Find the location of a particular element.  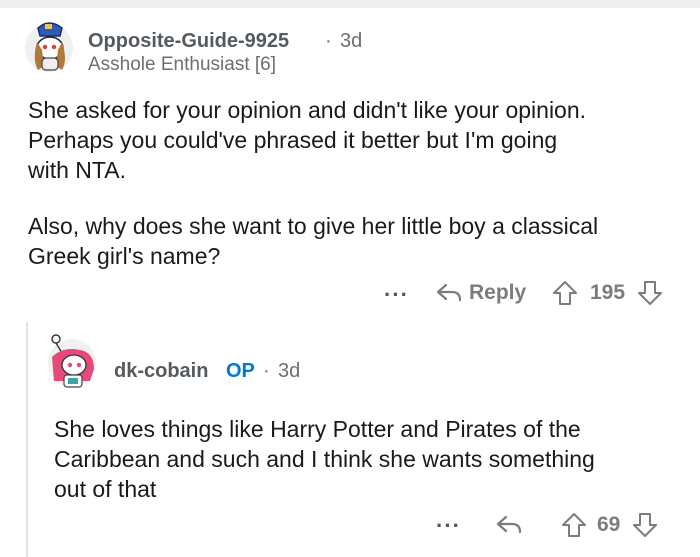

reply-button is located at coordinates (509, 525).